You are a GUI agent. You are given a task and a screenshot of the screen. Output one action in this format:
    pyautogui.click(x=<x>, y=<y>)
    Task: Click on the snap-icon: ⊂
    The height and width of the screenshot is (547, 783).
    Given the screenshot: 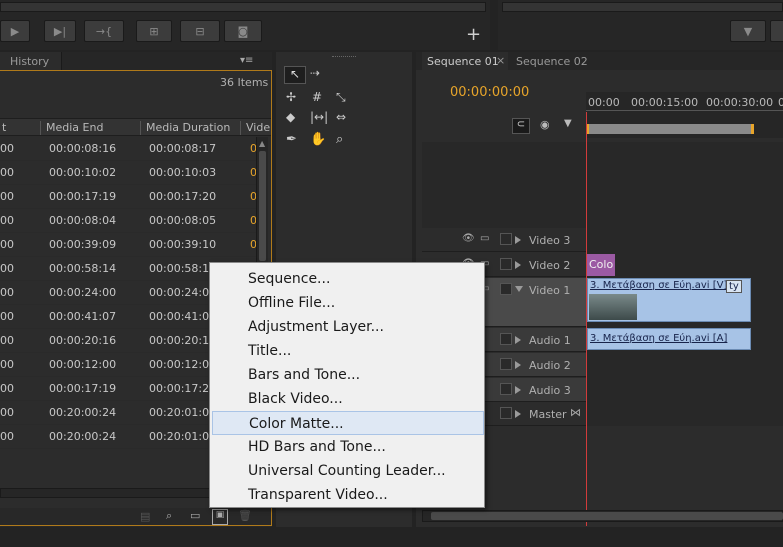 What is the action you would take?
    pyautogui.click(x=521, y=126)
    